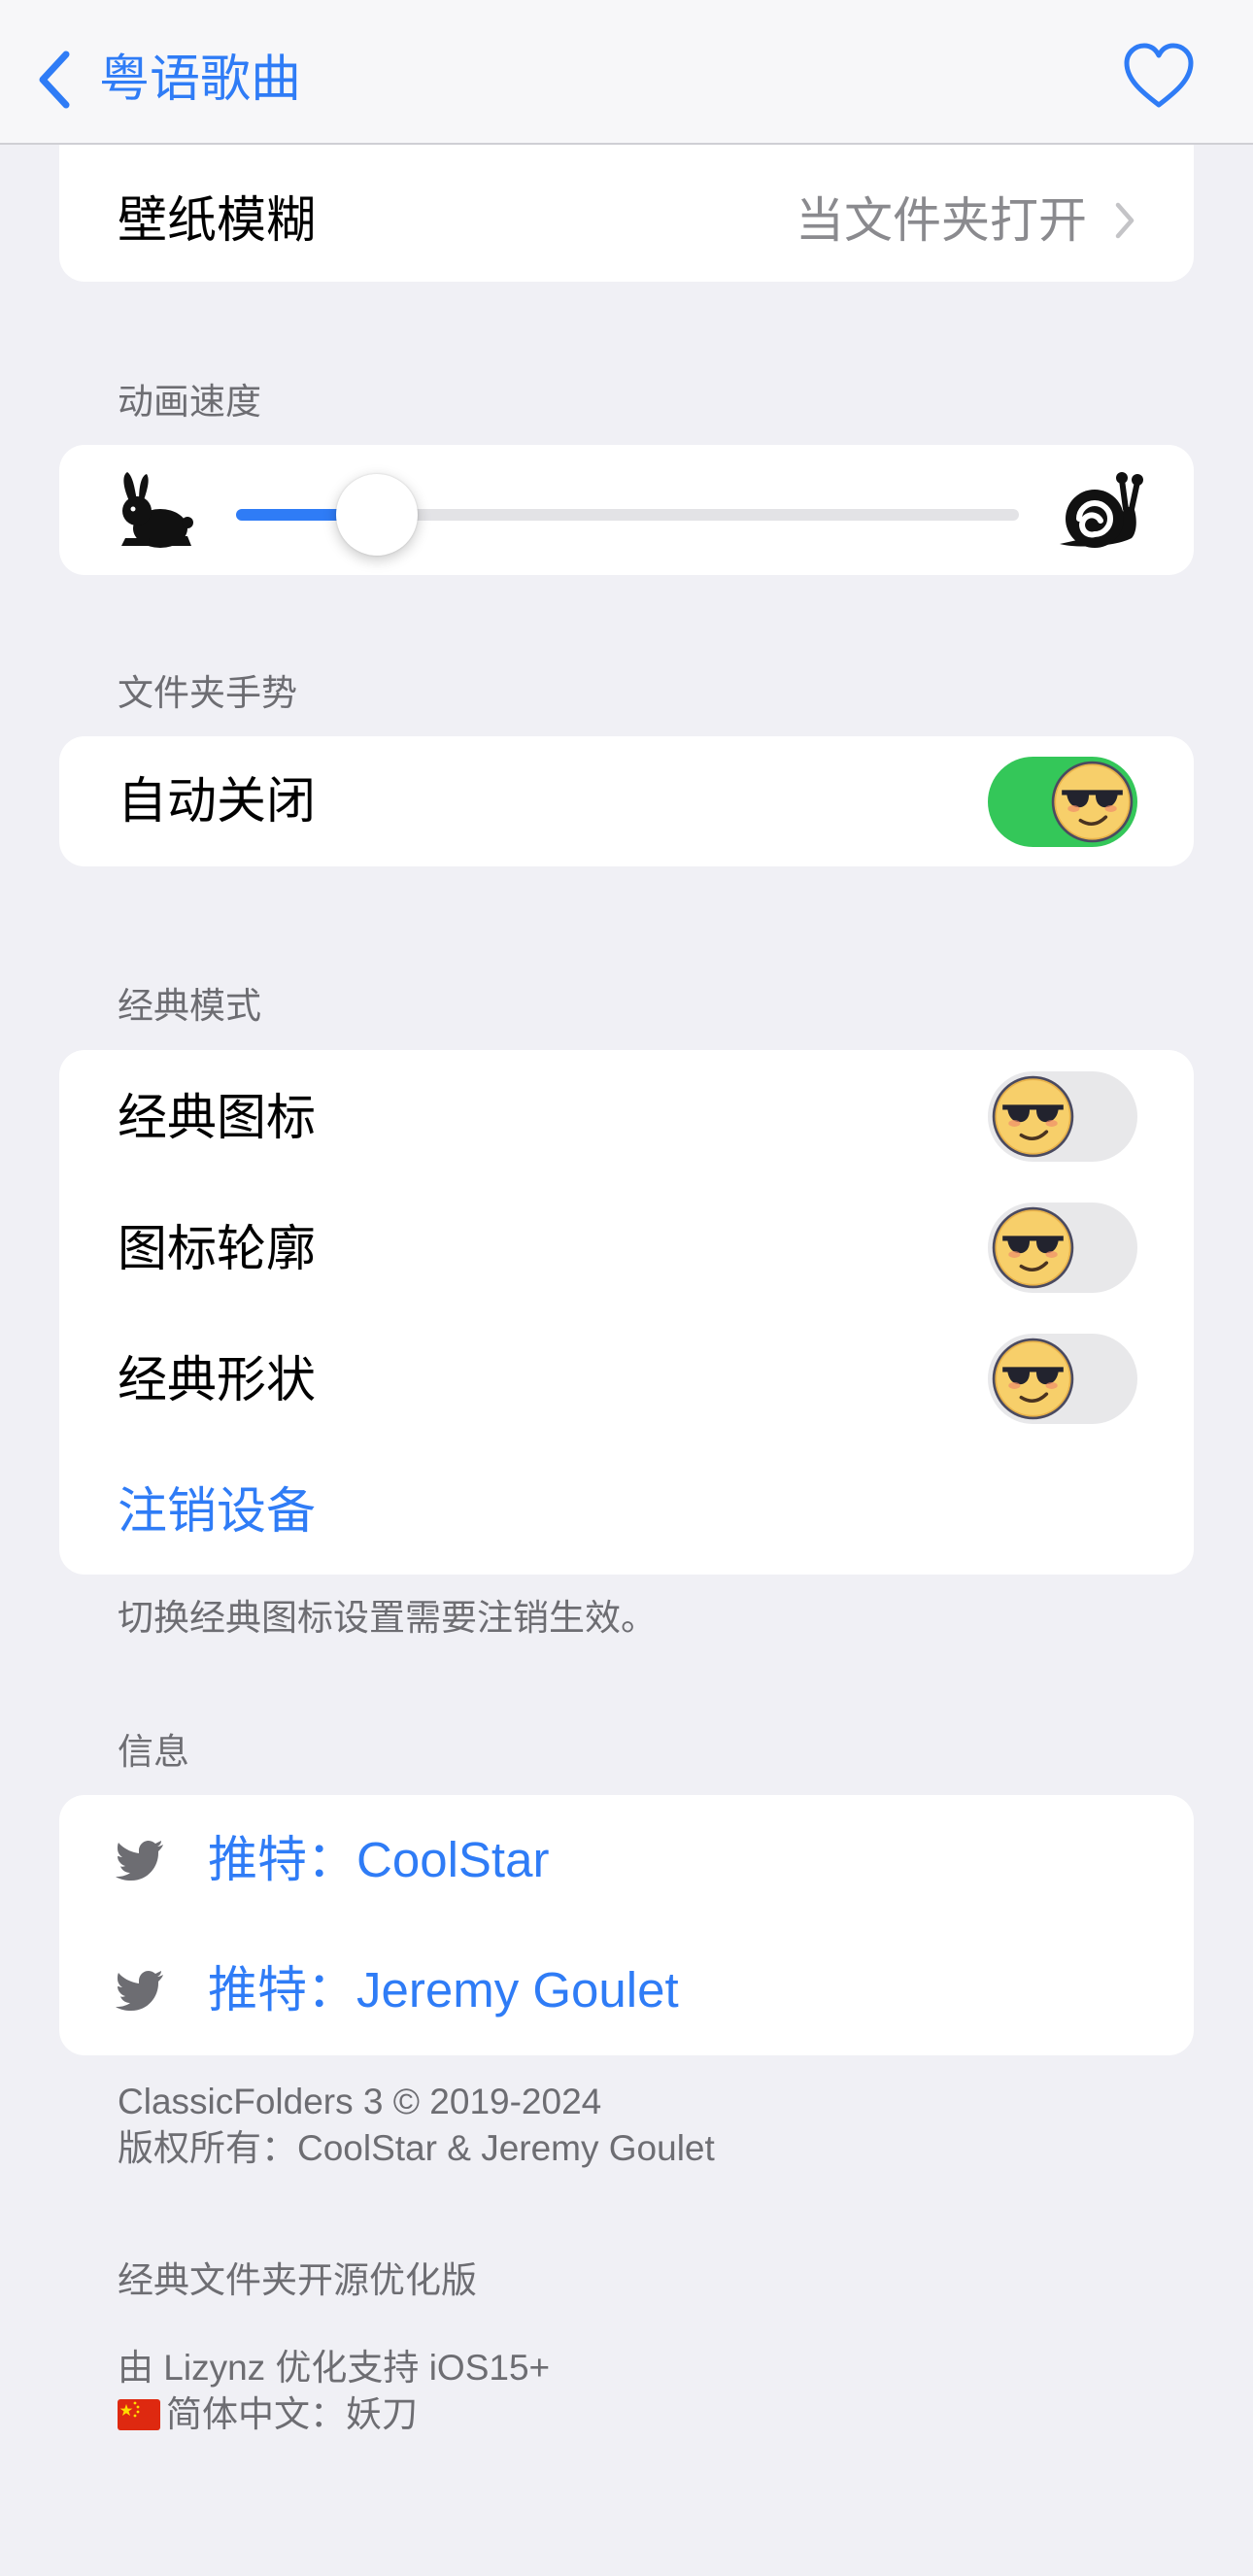  I want to click on animation-speed-slider, so click(627, 515).